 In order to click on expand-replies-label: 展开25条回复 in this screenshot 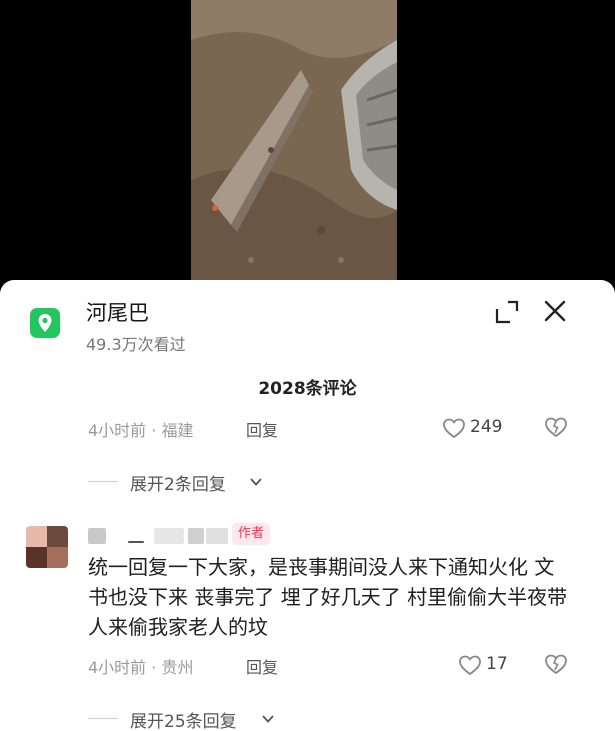, I will do `click(183, 721)`.